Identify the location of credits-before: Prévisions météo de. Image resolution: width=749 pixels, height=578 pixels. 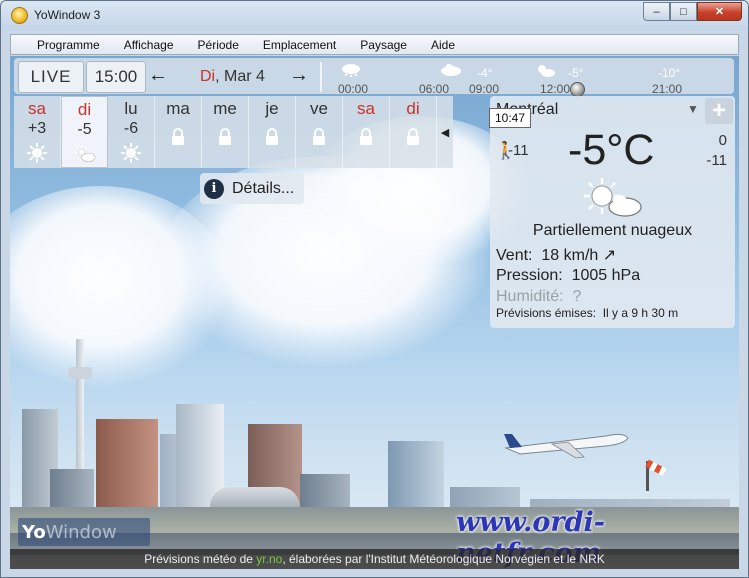
(198, 559).